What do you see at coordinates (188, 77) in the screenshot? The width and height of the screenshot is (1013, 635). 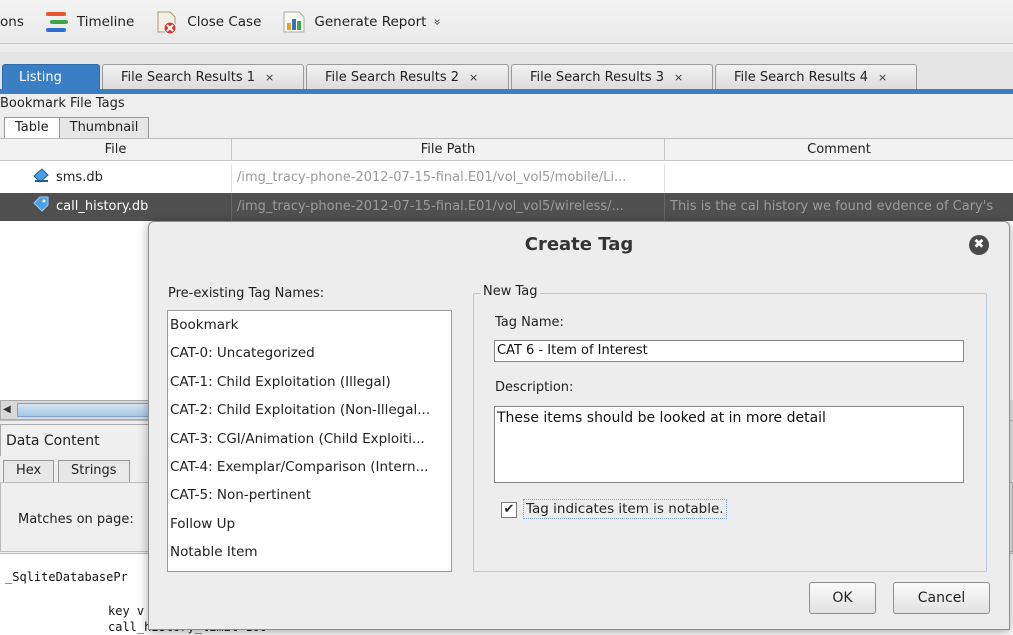 I see `tab-label: File Search Results 1` at bounding box center [188, 77].